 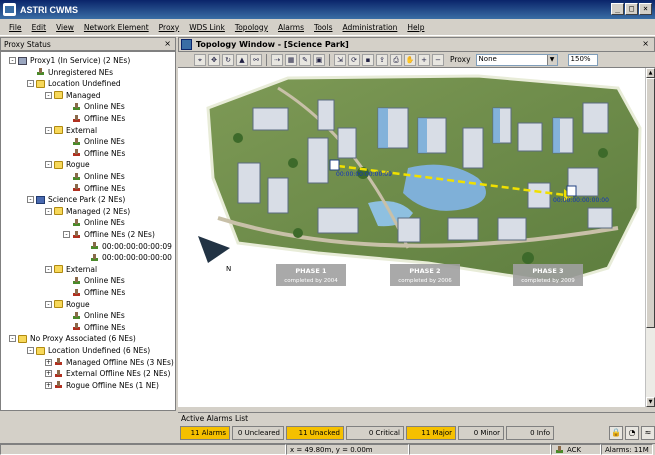 I want to click on tree-item: + Managed Offline NEs (3 NEs), so click(x=109, y=362).